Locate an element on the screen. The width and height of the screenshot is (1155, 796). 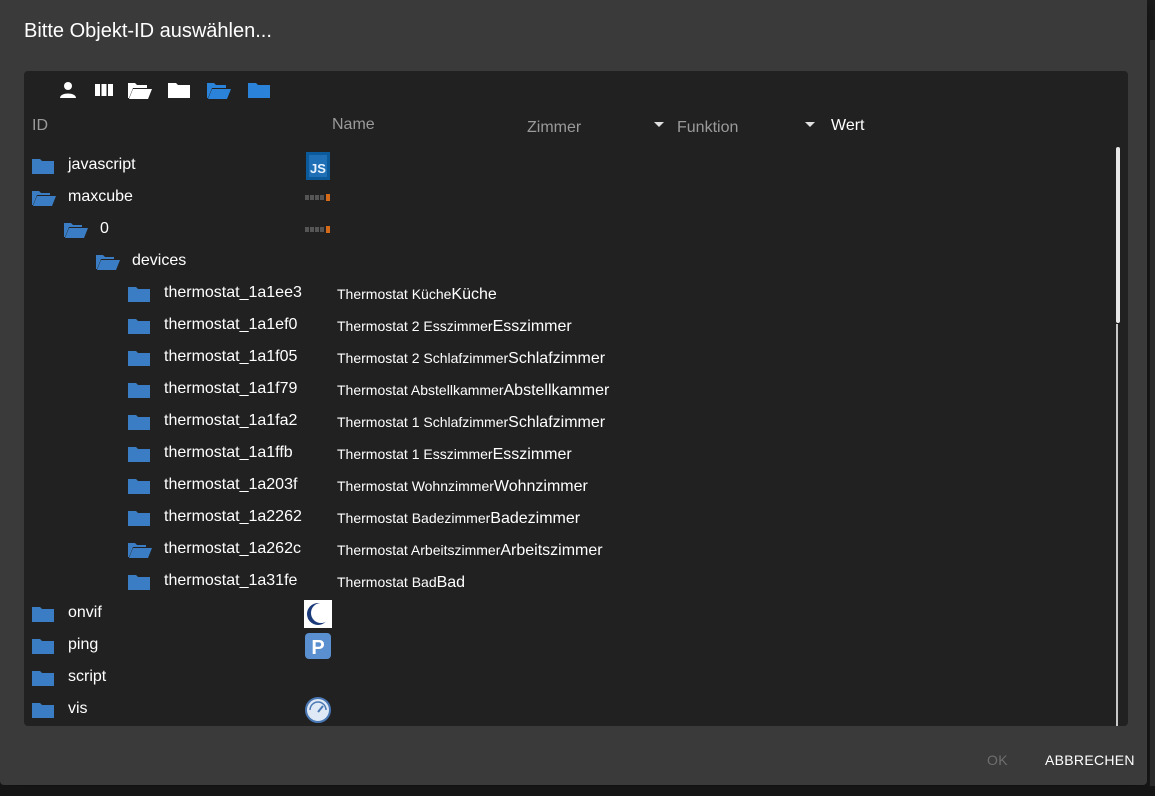
tree-row-id: javascript is located at coordinates (102, 164).